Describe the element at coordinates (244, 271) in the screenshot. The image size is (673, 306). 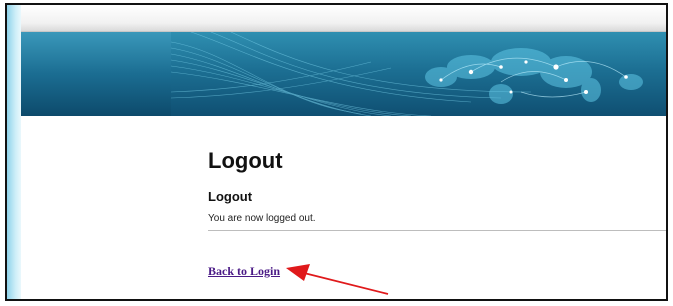
I see `back-to-login-link: Back to Login` at that location.